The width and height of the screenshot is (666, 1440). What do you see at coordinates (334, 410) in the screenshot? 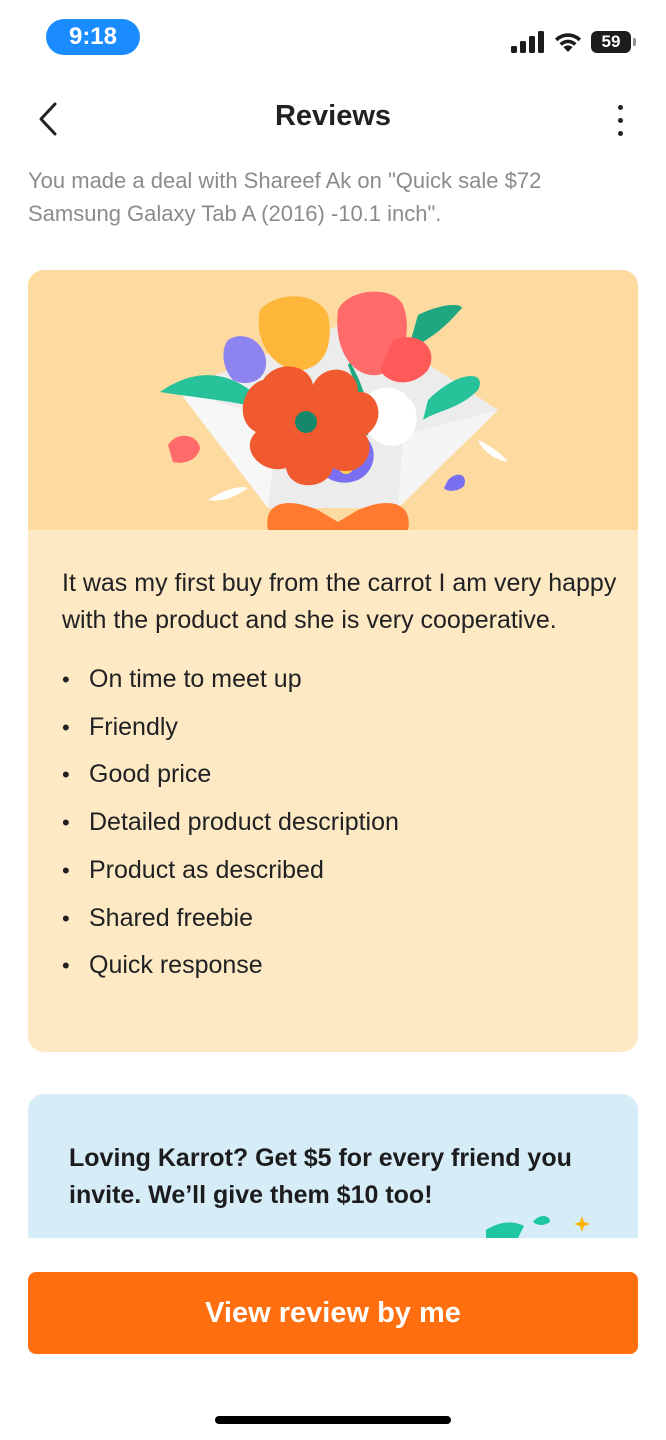
I see `flower-bouquet-illustration` at bounding box center [334, 410].